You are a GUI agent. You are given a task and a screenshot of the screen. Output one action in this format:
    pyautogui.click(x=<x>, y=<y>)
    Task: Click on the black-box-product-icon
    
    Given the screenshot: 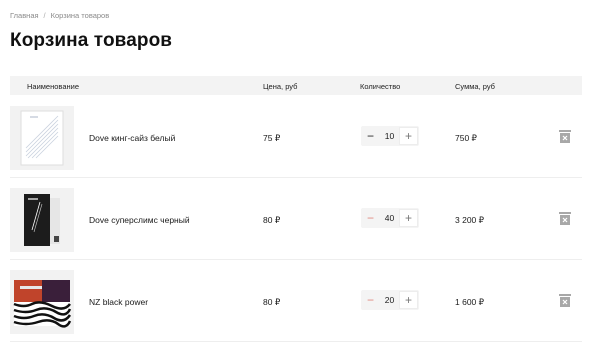 What is the action you would take?
    pyautogui.click(x=42, y=220)
    